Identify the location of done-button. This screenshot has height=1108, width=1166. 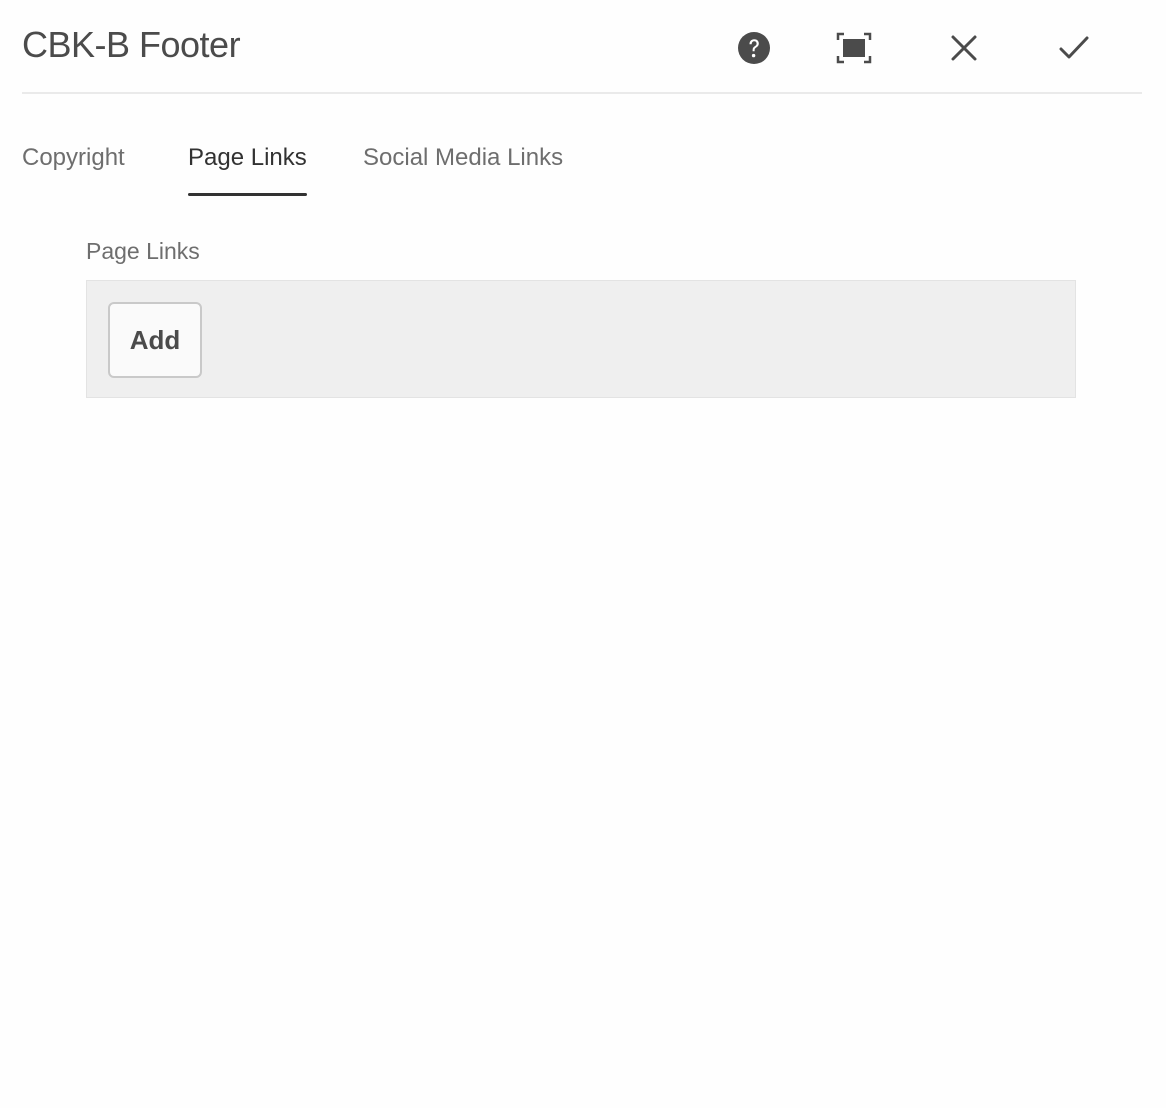
(1074, 48).